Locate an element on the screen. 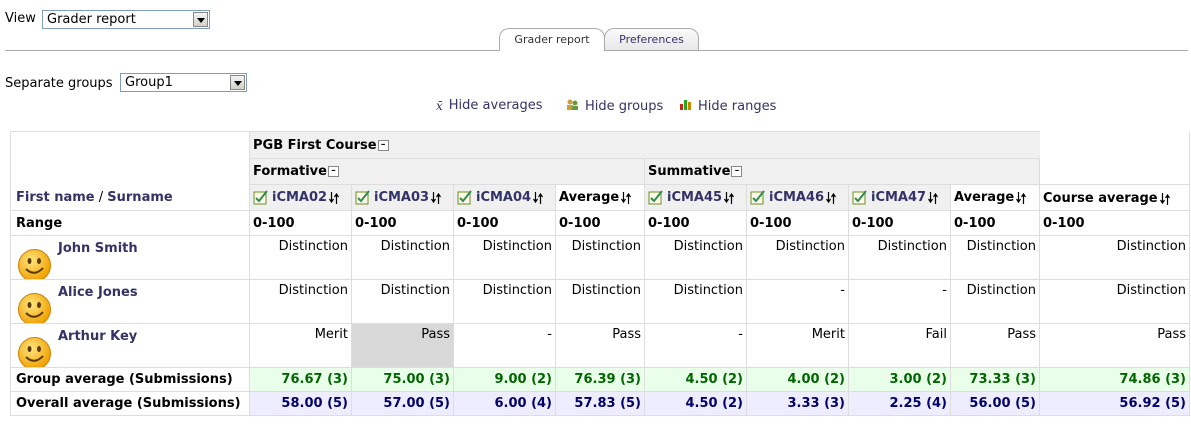 This screenshot has height=439, width=1191. group-average-cell: 74.86 (3) is located at coordinates (1114, 379).